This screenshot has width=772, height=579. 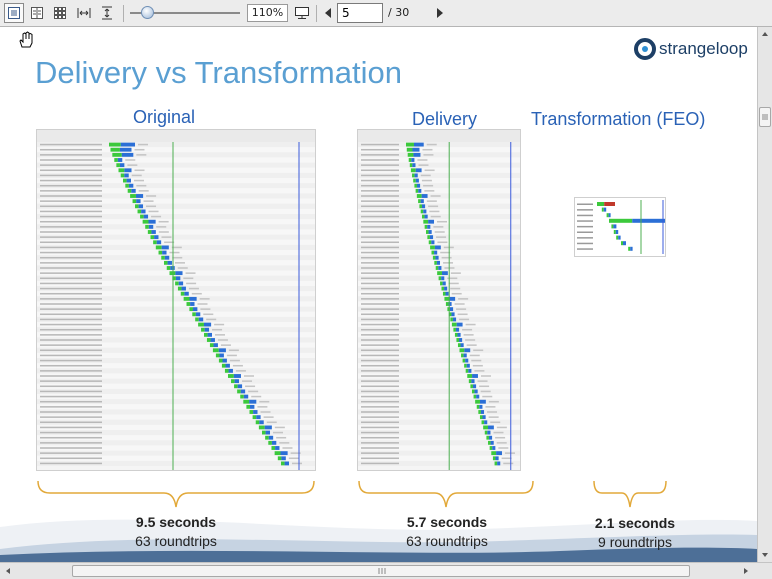 I want to click on arrow-right-icon, so click(x=746, y=571).